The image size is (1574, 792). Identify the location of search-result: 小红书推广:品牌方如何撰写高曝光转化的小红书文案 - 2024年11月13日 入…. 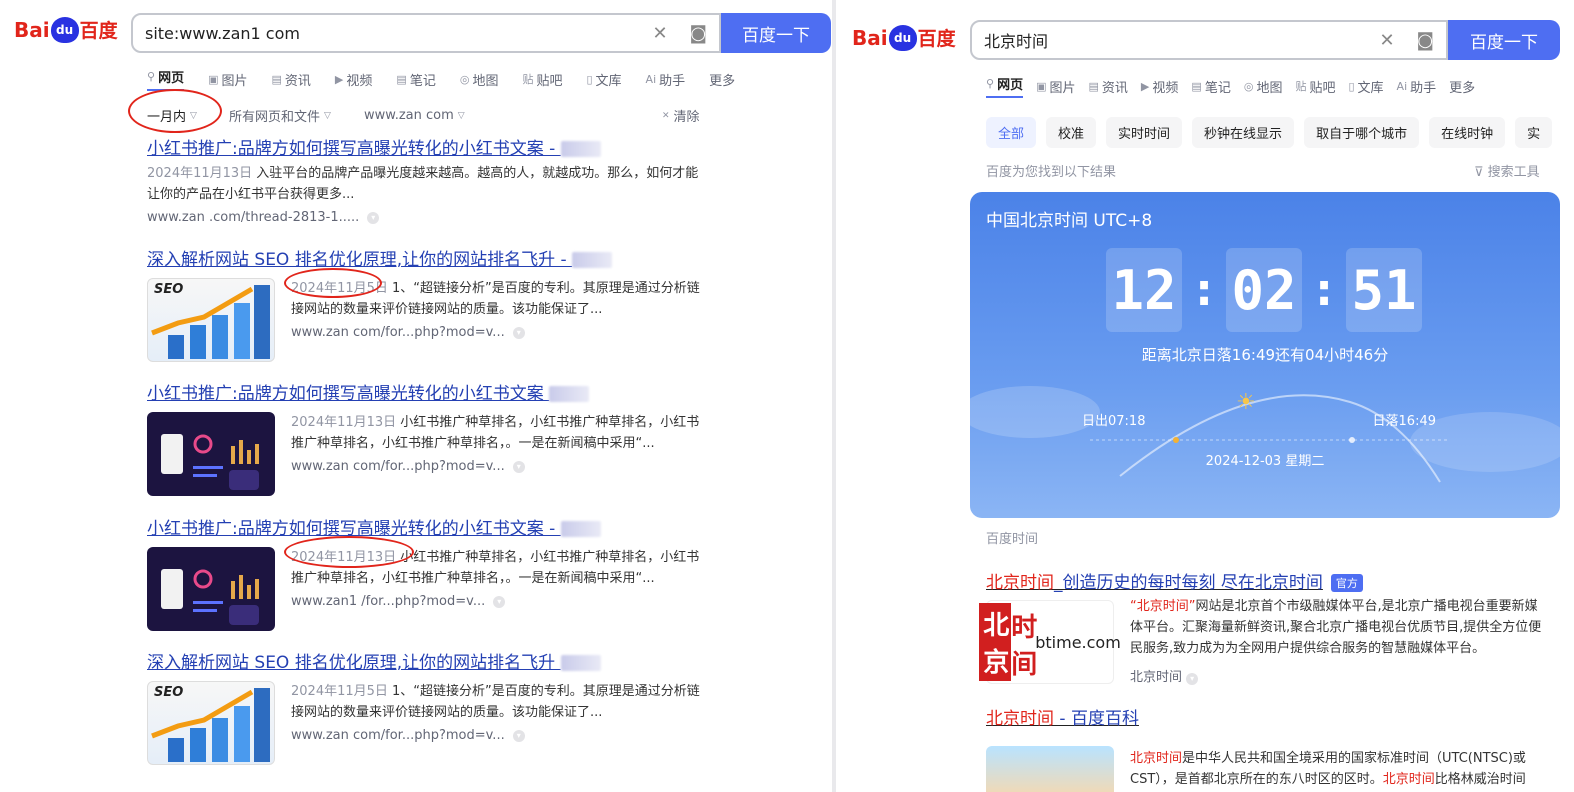
(427, 179).